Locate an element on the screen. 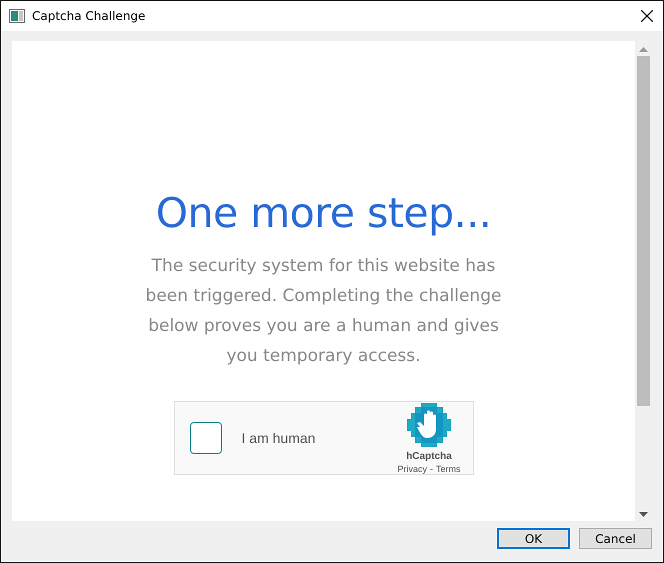  captcha-label: I am human is located at coordinates (279, 438).